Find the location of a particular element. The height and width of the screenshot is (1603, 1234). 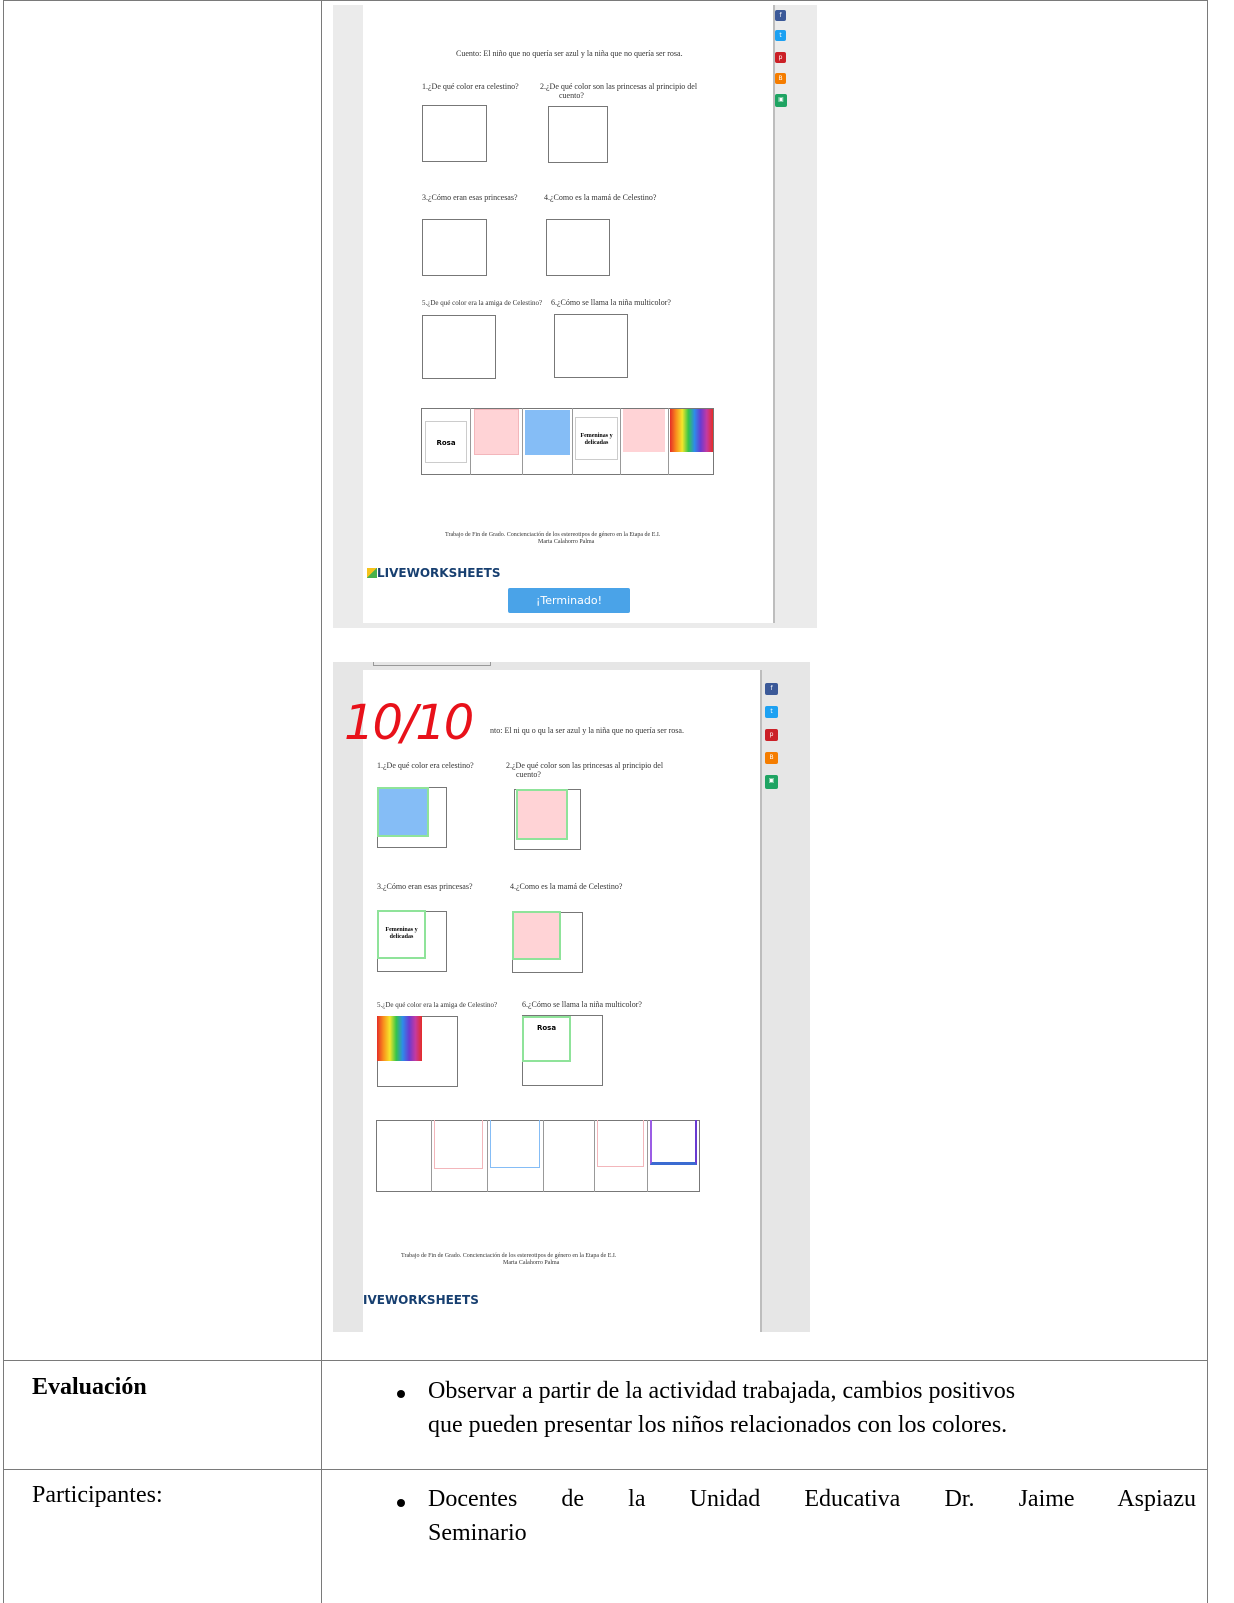

placed-card-rainbow is located at coordinates (399, 1038).